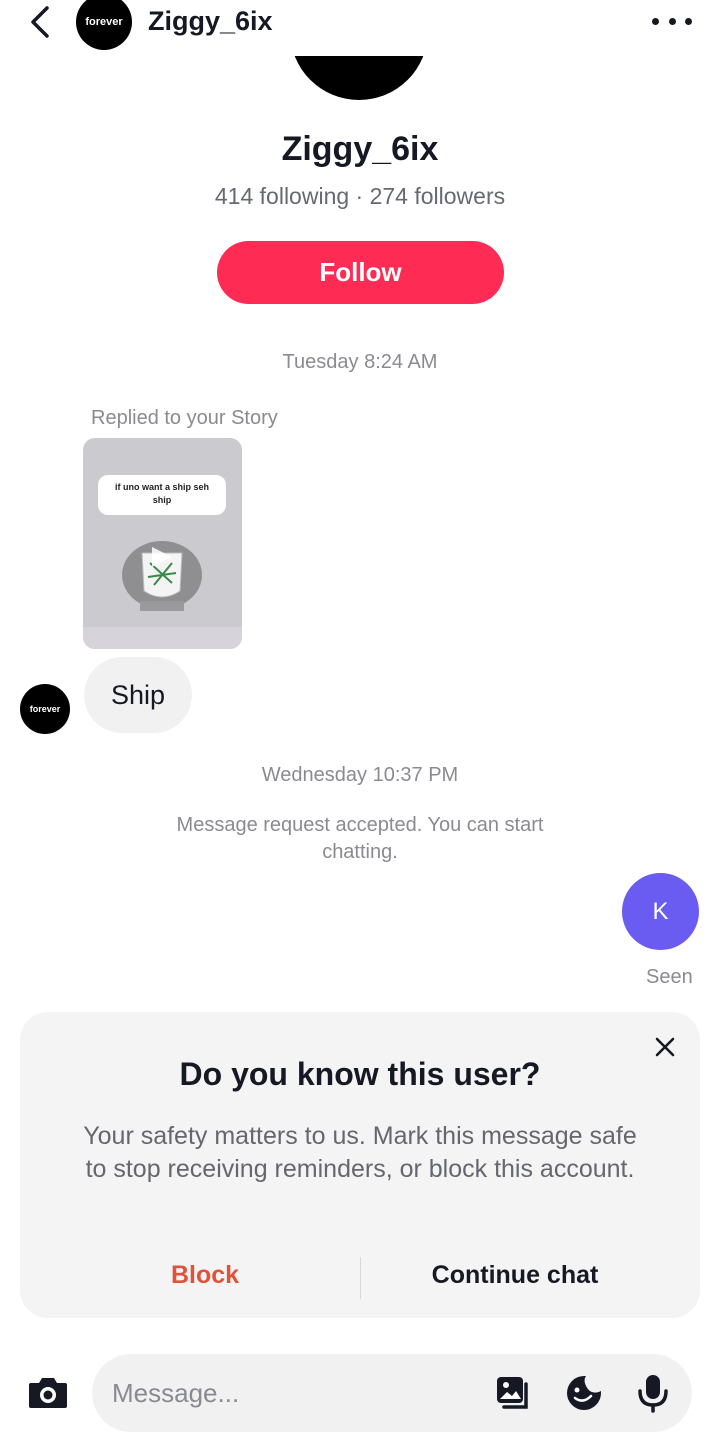 The width and height of the screenshot is (720, 1456). I want to click on my-avatar-letter: K, so click(660, 911).